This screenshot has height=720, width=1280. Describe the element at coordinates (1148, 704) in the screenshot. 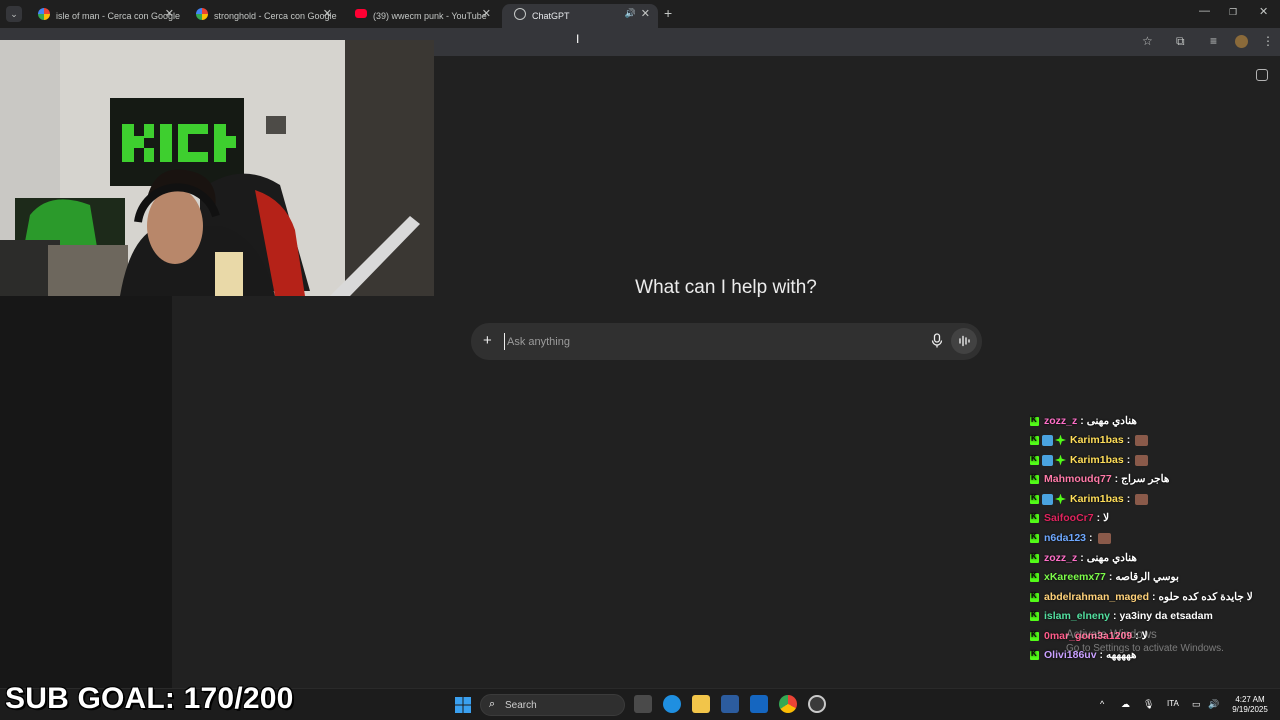

I see `mic-tray-icon: 🎙` at that location.